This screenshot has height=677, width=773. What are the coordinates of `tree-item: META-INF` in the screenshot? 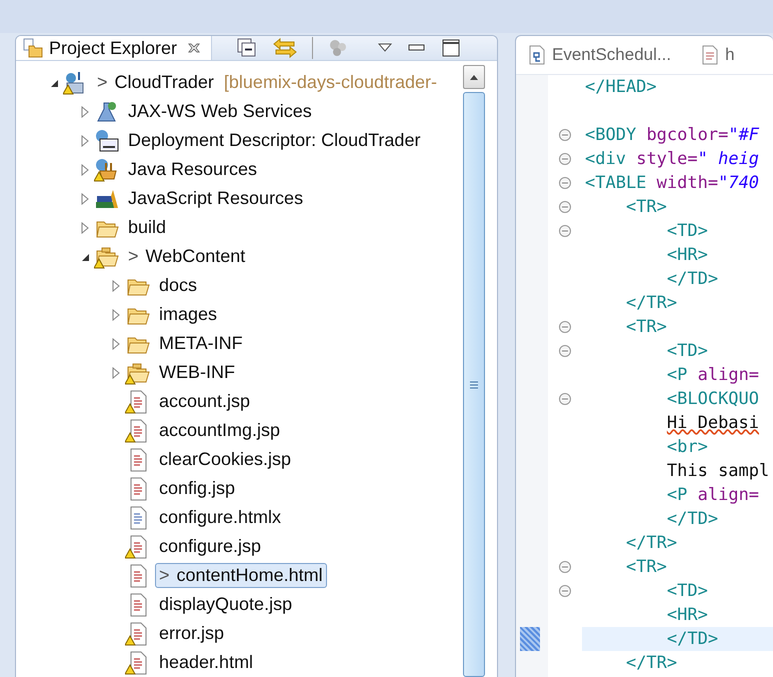 It's located at (201, 343).